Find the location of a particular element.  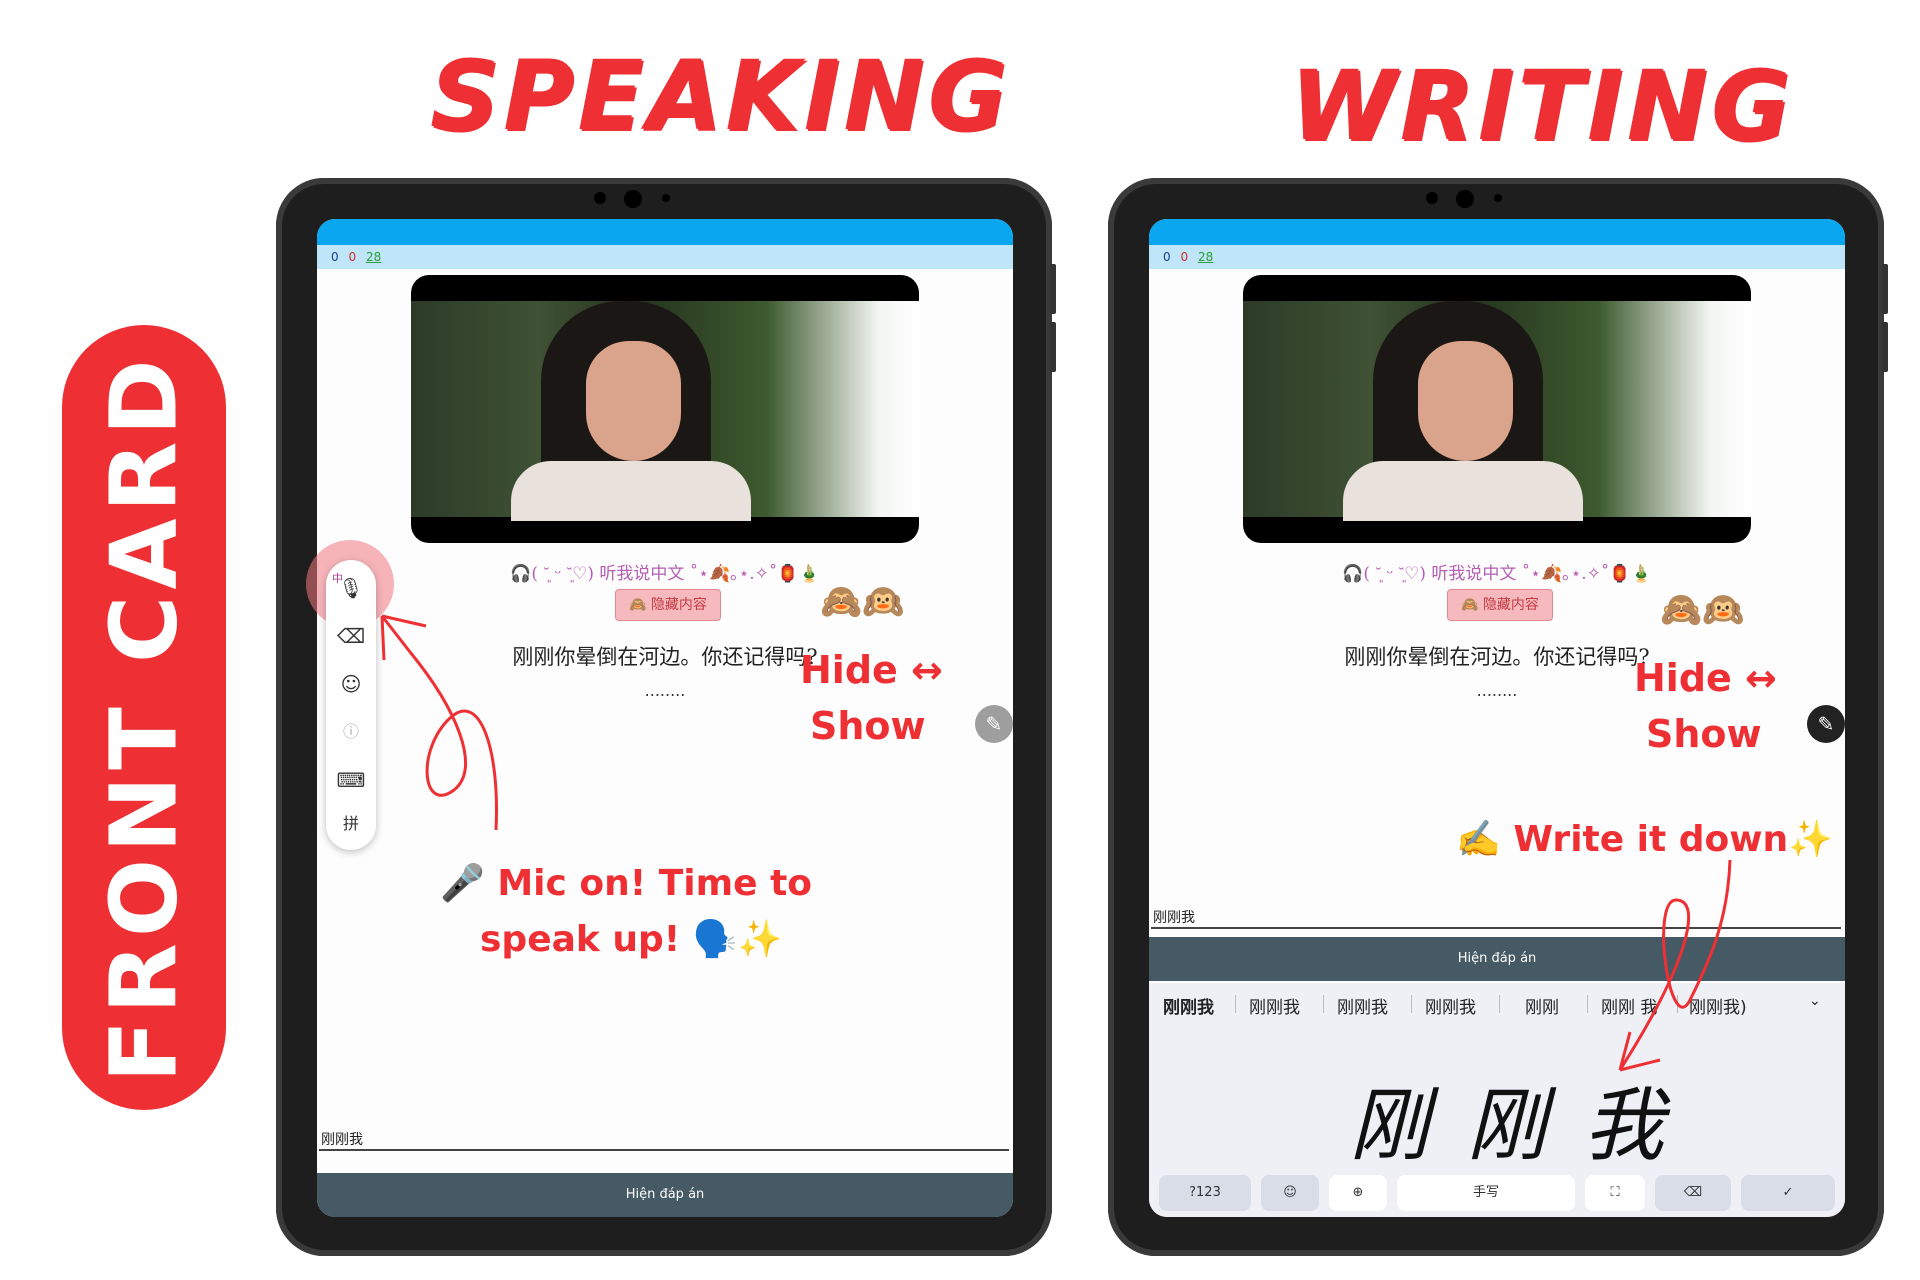

speaking-heading: SPEAKING is located at coordinates (720, 96).